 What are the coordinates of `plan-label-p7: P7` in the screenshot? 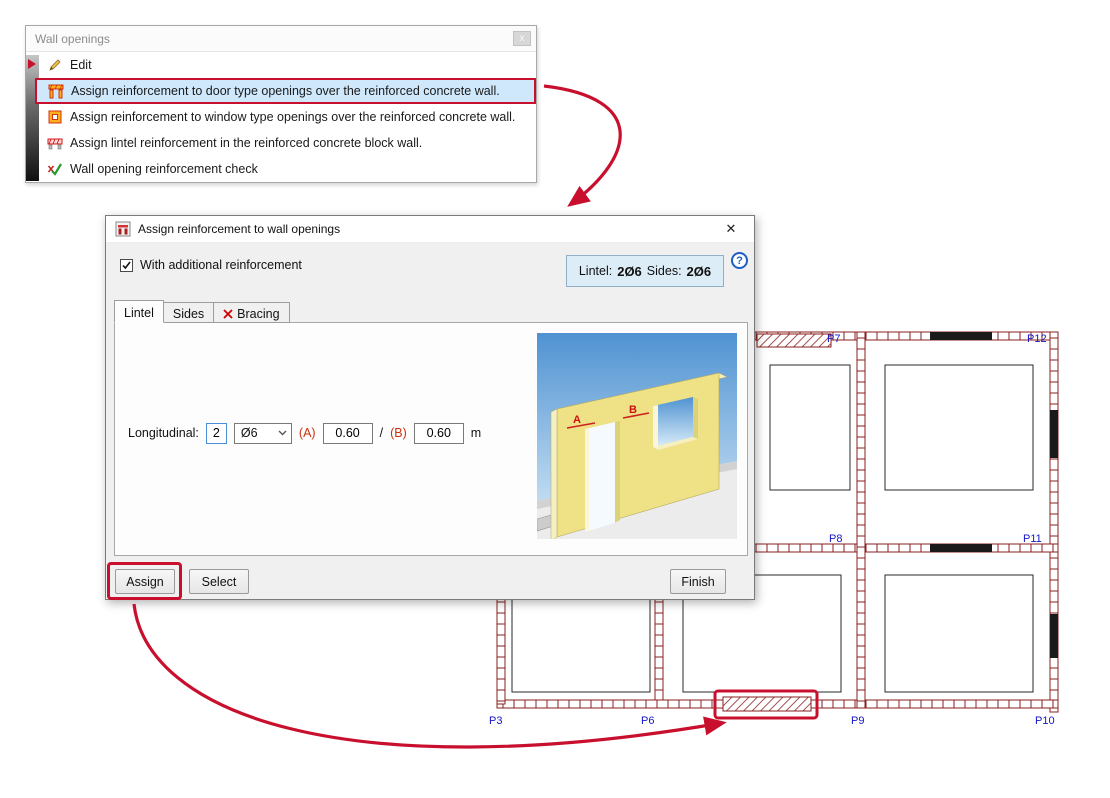 It's located at (833, 339).